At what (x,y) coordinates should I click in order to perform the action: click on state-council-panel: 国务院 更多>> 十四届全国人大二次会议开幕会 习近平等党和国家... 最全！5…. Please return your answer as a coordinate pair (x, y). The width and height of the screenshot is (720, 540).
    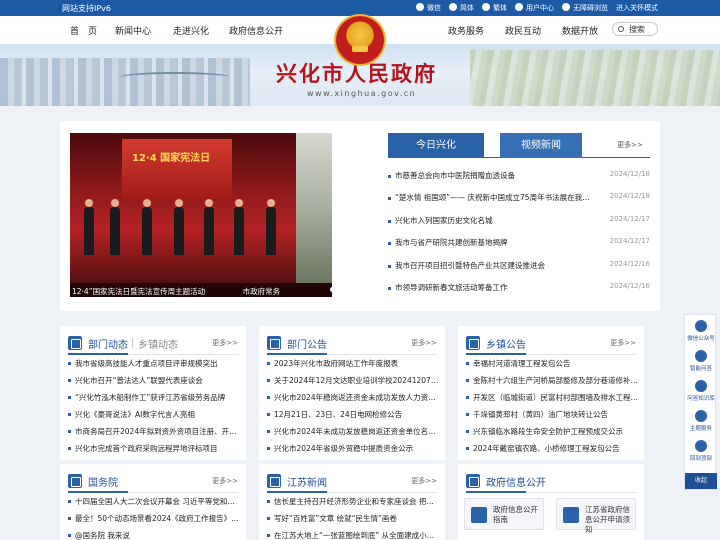
    Looking at the image, I should click on (153, 502).